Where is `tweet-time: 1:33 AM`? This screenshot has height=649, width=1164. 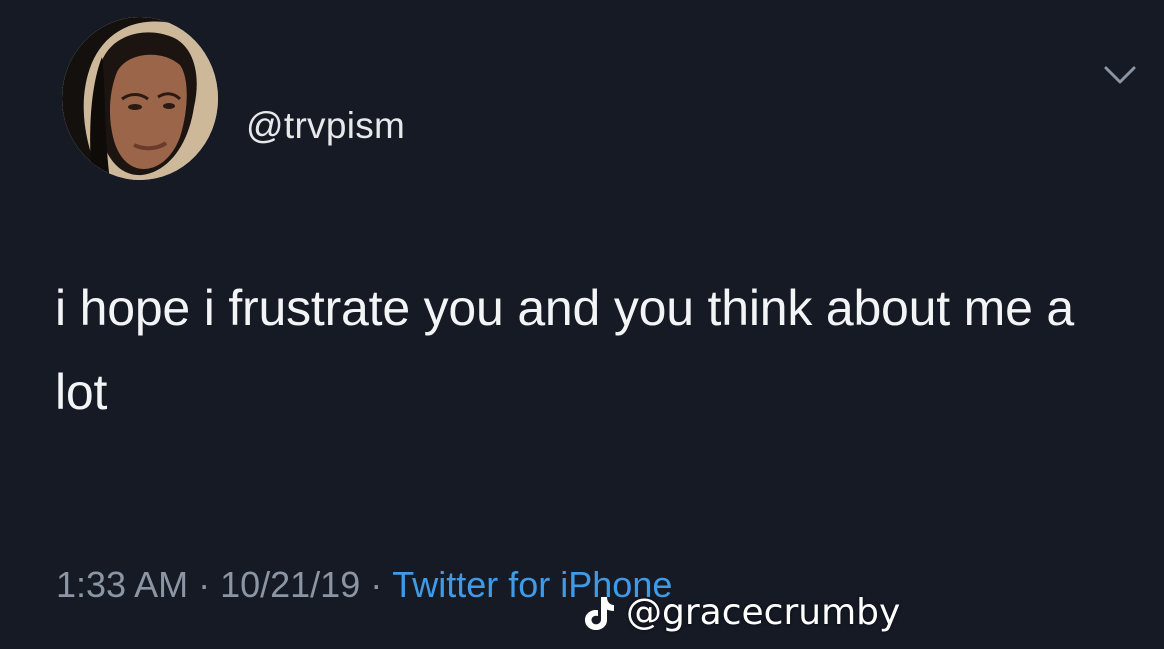
tweet-time: 1:33 AM is located at coordinates (122, 584).